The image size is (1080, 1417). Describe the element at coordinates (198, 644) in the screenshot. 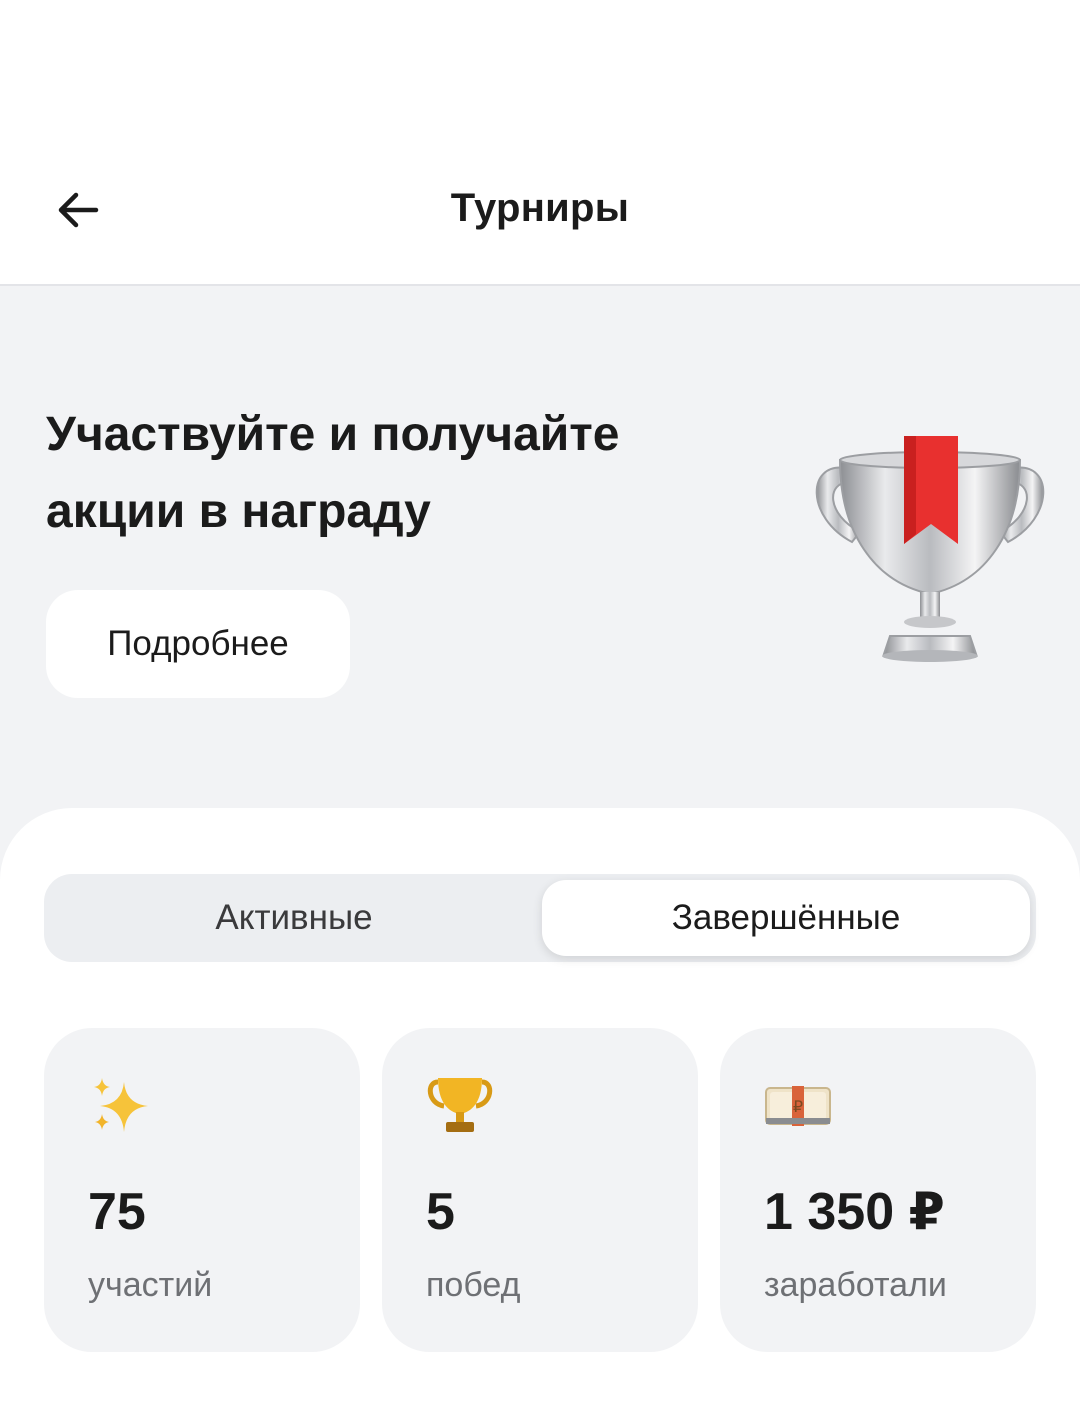

I see `more-button: Подробнее` at that location.